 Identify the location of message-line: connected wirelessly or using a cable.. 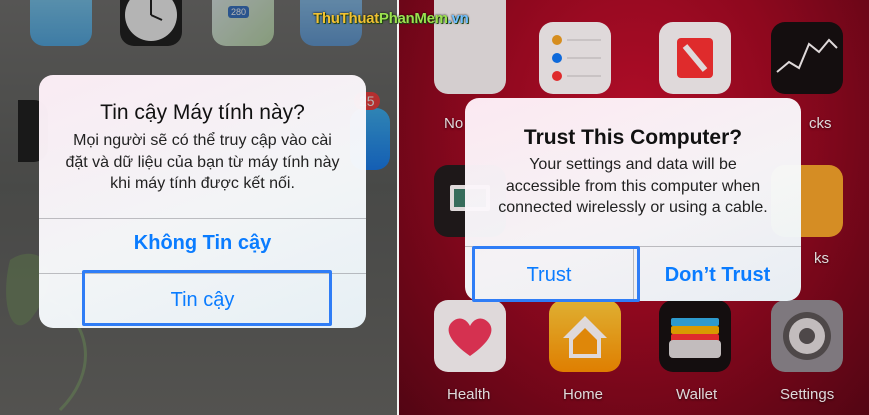
(633, 208).